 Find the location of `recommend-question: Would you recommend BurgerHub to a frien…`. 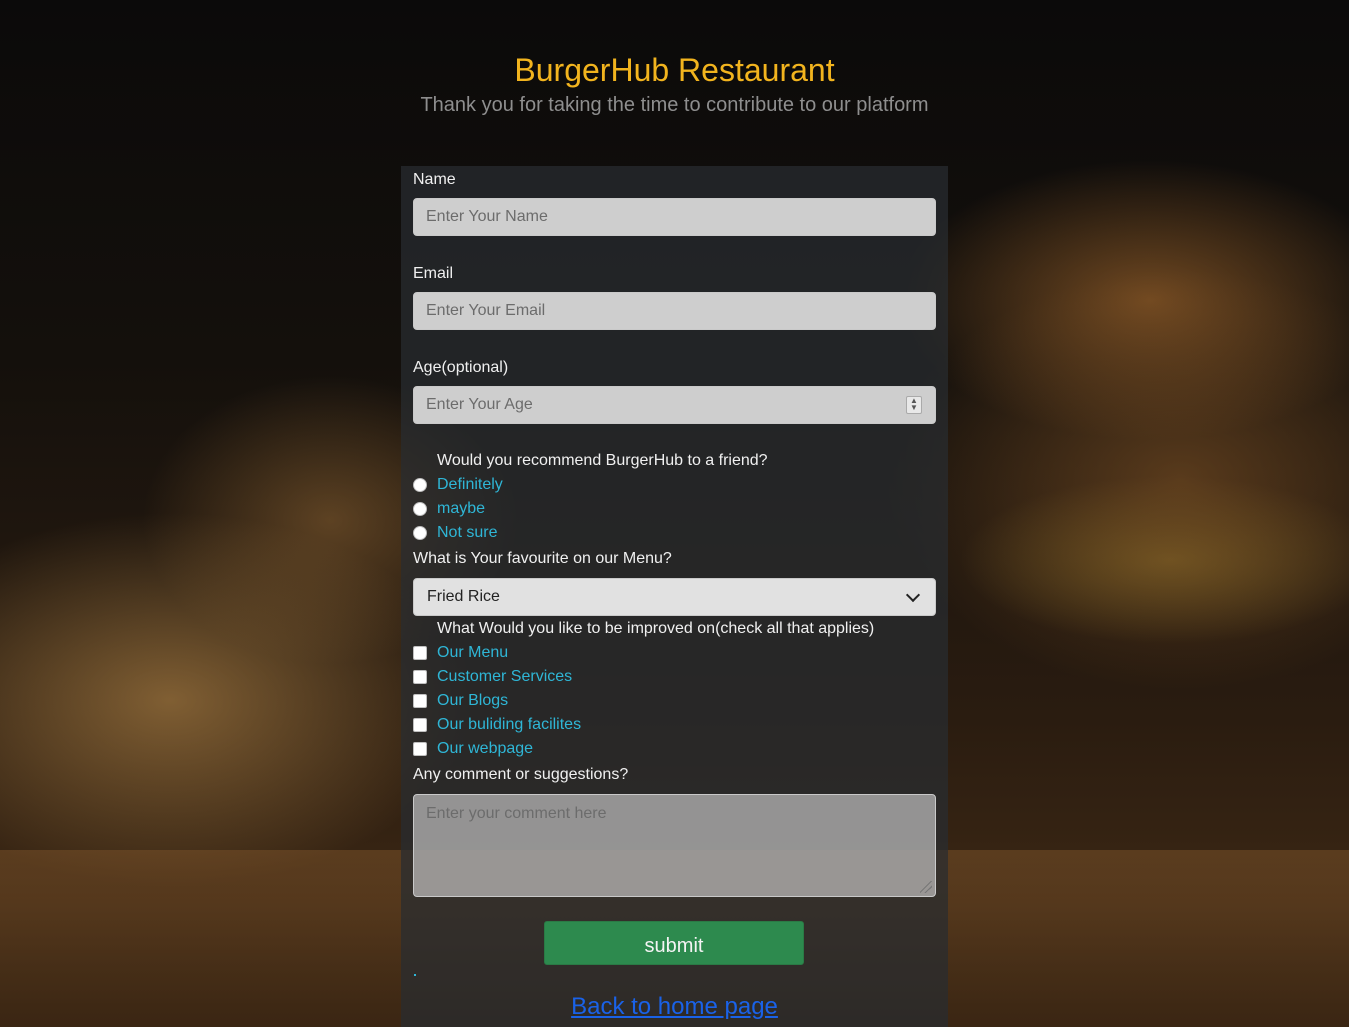

recommend-question: Would you recommend BurgerHub to a frien… is located at coordinates (602, 460).